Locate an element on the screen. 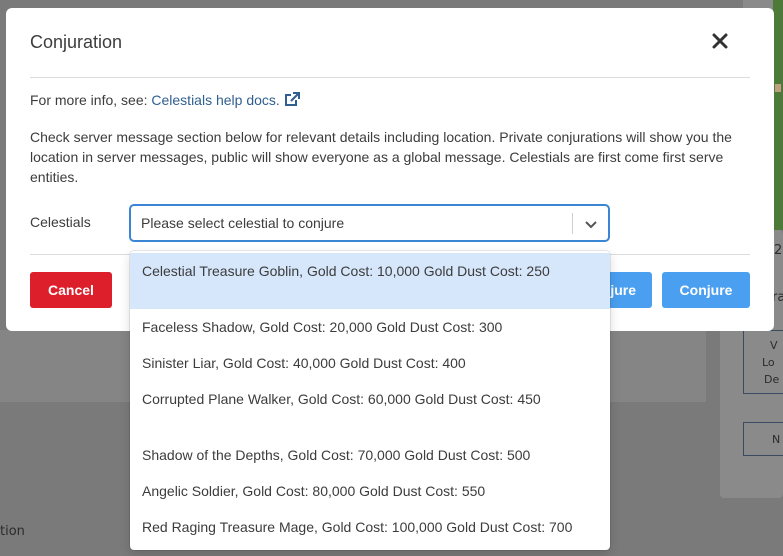  close-button is located at coordinates (723, 44).